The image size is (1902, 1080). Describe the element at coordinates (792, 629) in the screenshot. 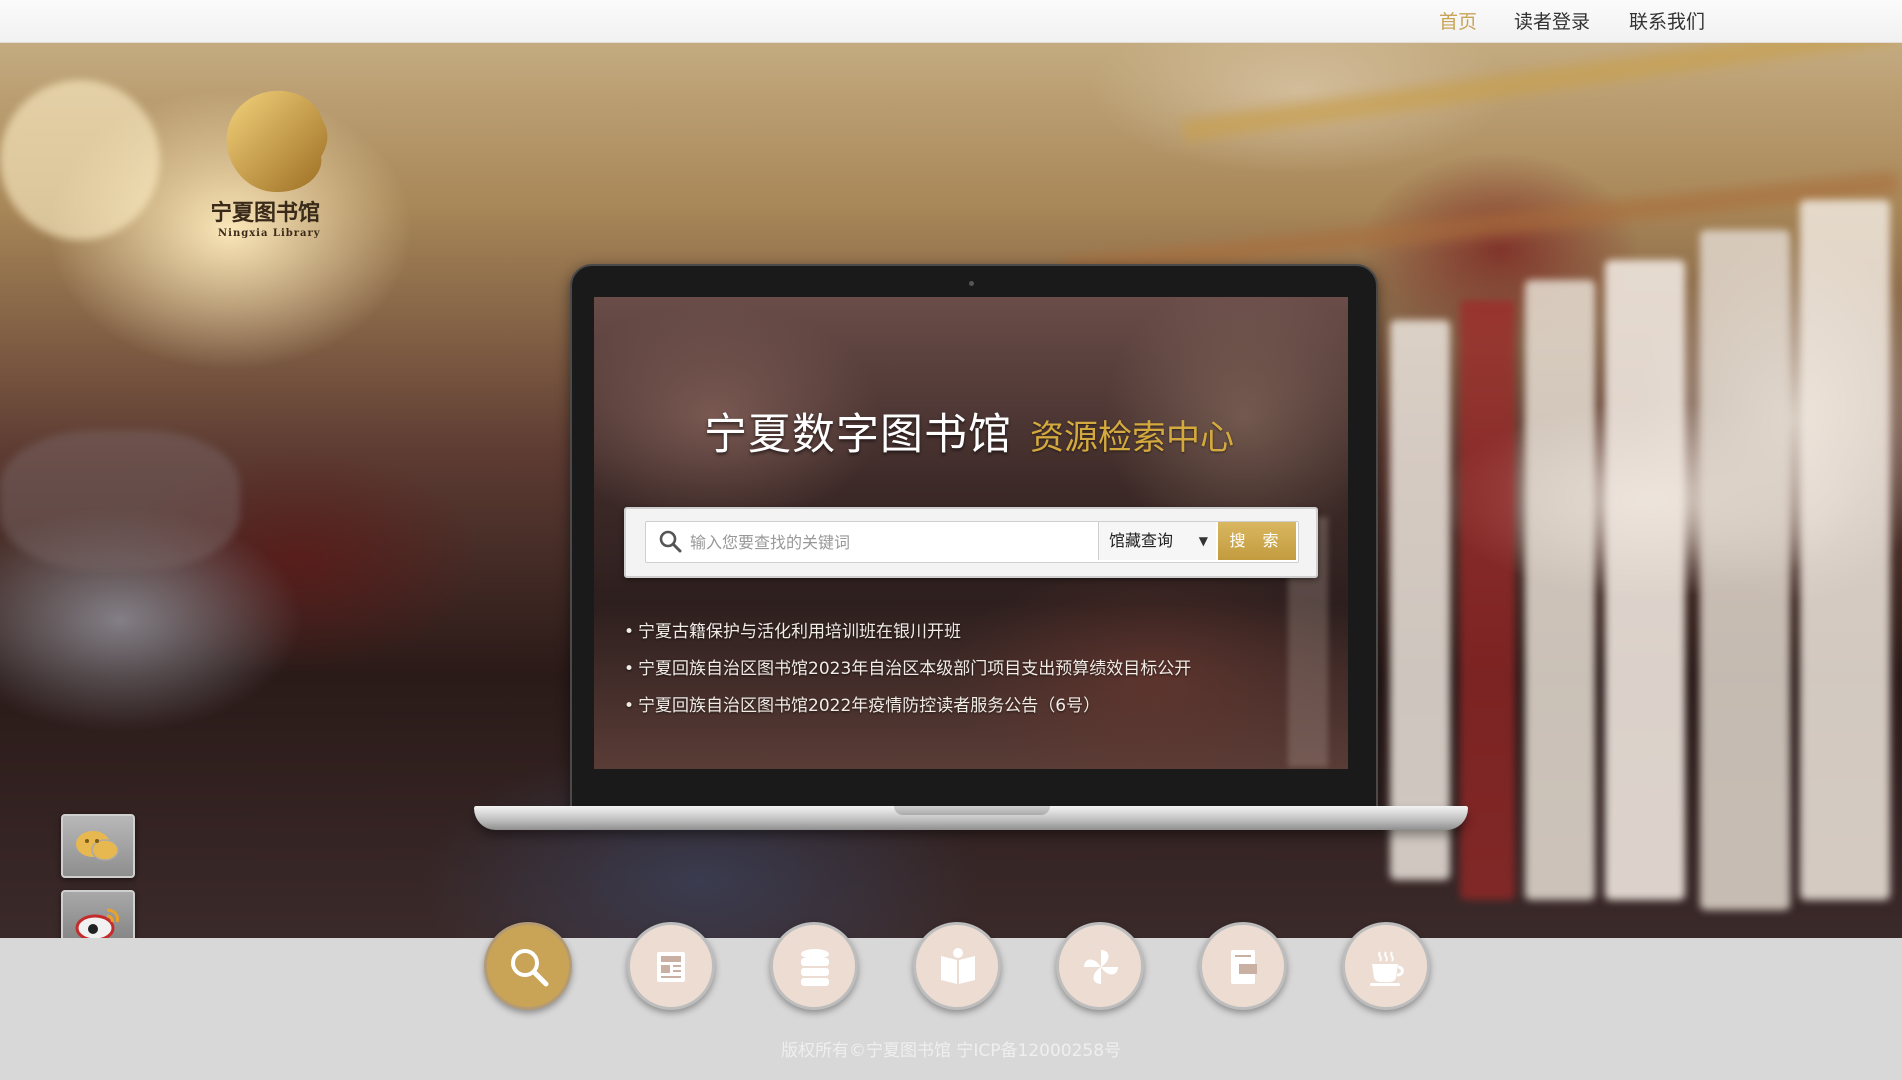

I see `news-item: 宁夏古籍保护与活化利用培训班在银川开班` at that location.